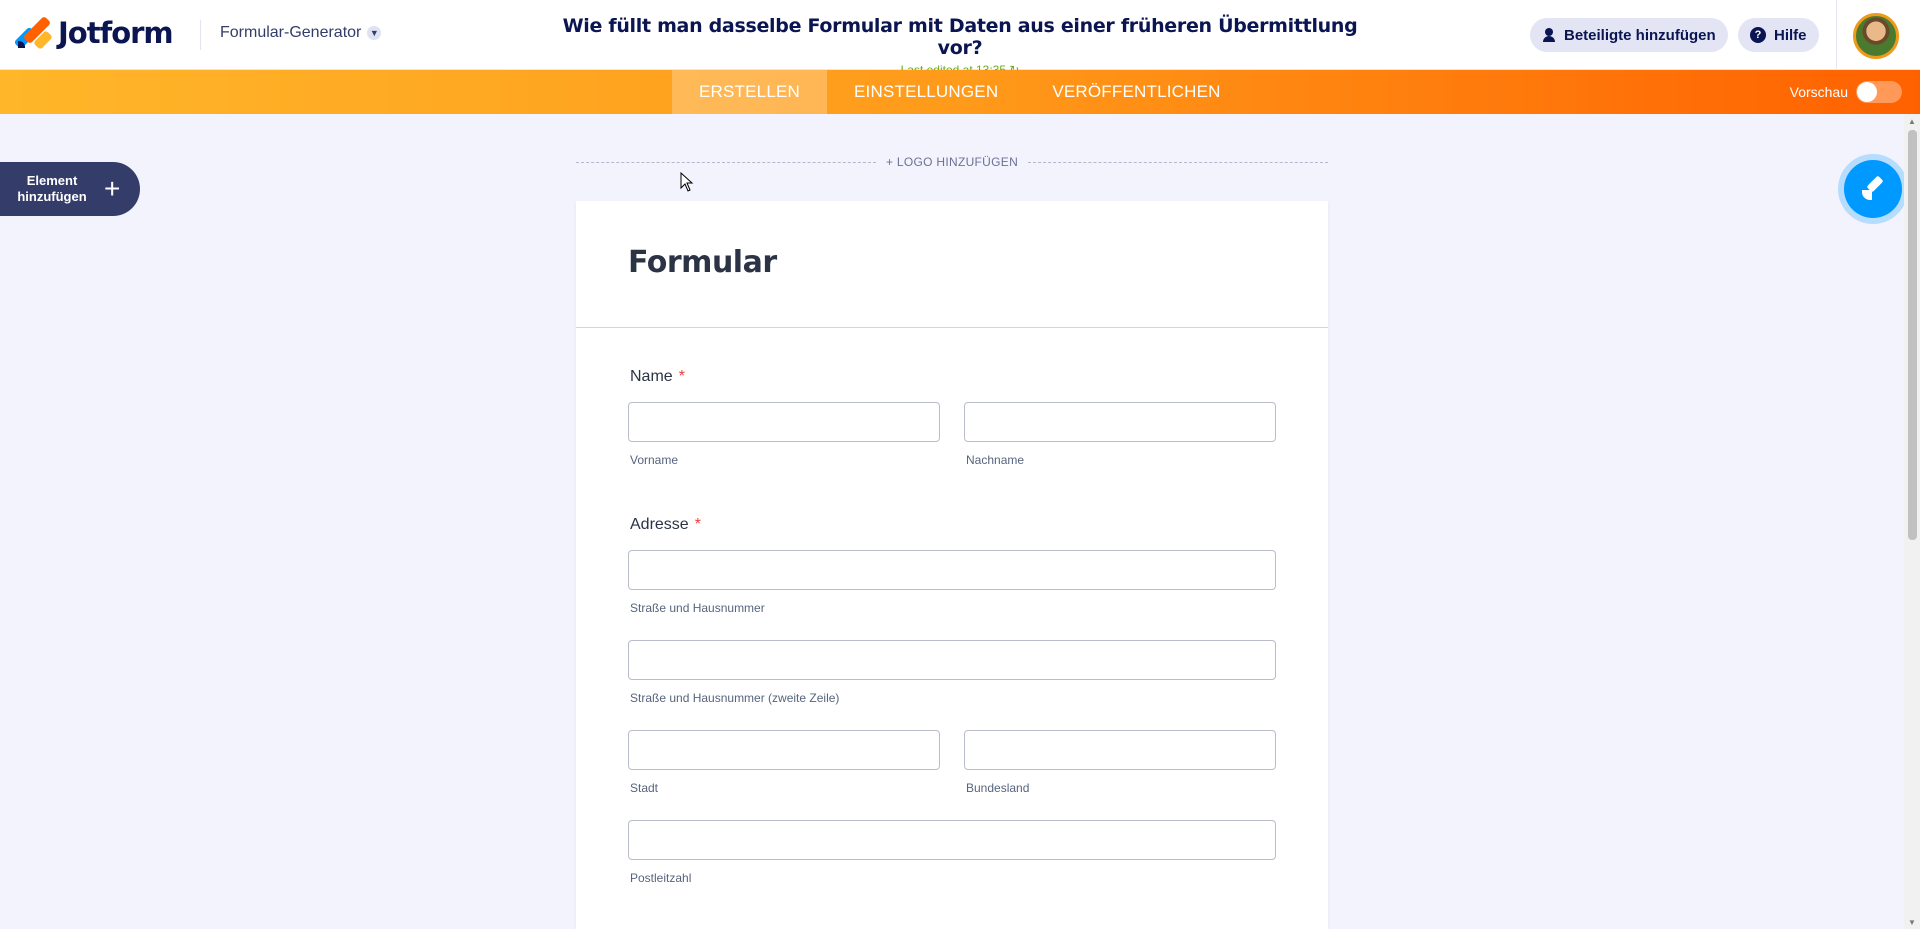 The height and width of the screenshot is (929, 1920). What do you see at coordinates (665, 525) in the screenshot?
I see `address-question-label: Adresse *` at bounding box center [665, 525].